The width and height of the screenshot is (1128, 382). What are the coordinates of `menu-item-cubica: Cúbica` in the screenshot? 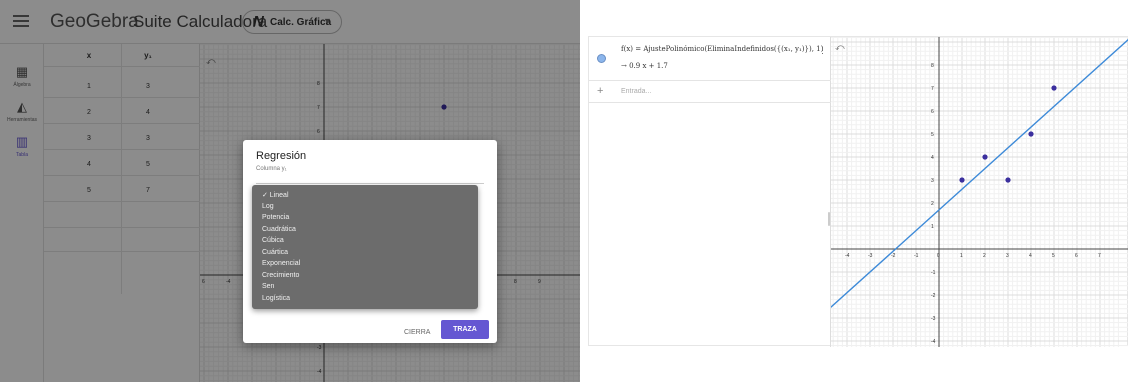 It's located at (273, 240).